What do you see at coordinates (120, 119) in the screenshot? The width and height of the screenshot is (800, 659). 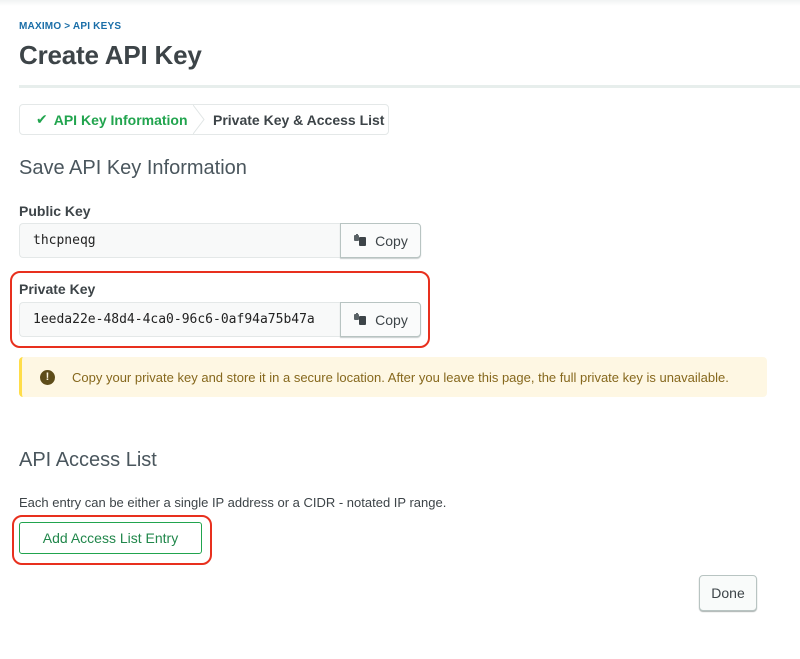 I see `step-label: API Key Information` at bounding box center [120, 119].